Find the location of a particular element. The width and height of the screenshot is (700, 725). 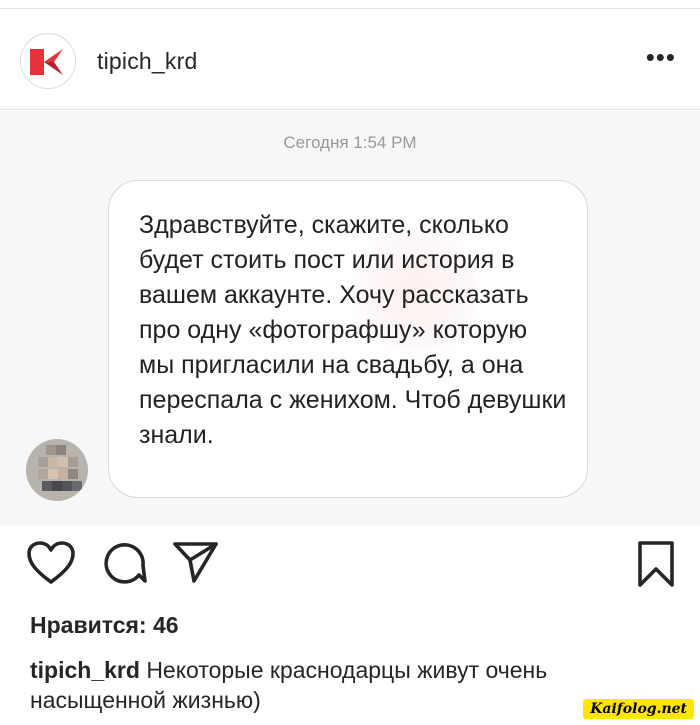

top-divider is located at coordinates (350, 8).